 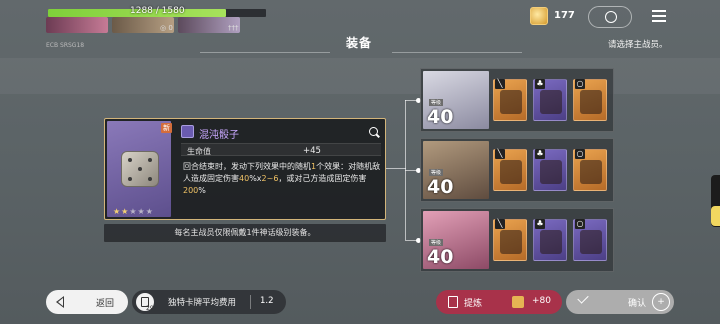 I want to click on refine-cost: +80, so click(x=541, y=301).